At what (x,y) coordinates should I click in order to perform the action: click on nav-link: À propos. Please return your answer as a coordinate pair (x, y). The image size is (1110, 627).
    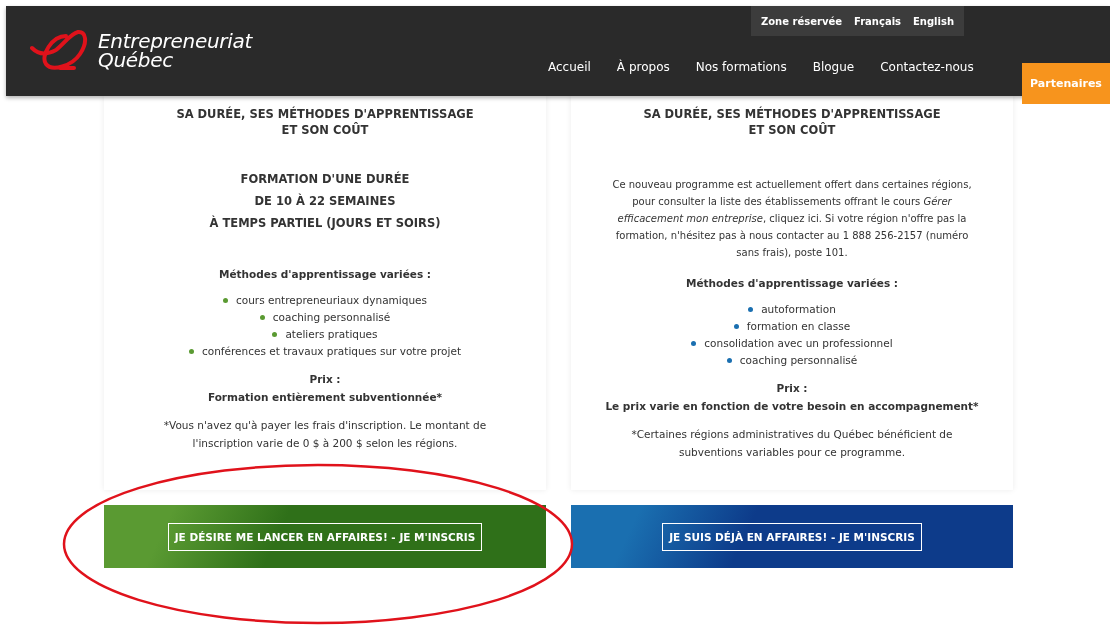
    Looking at the image, I should click on (643, 67).